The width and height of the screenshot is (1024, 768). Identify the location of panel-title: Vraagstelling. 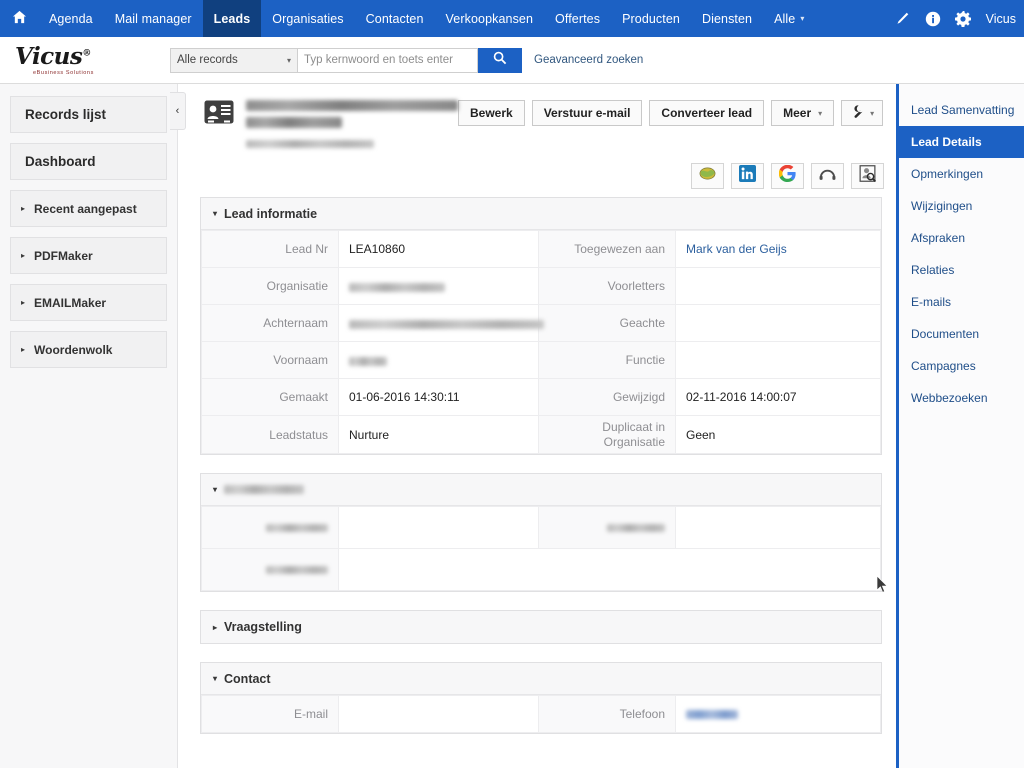
(263, 627).